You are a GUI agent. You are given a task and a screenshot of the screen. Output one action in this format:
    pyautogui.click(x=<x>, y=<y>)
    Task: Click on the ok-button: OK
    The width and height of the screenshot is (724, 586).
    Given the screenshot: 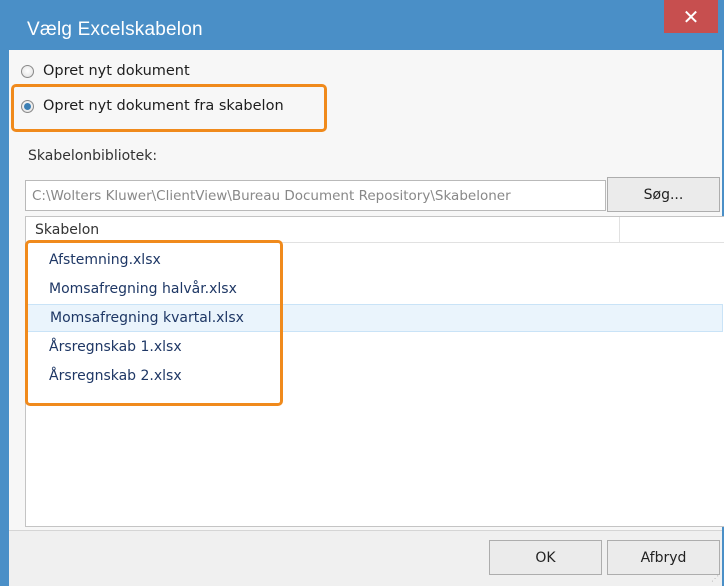 What is the action you would take?
    pyautogui.click(x=545, y=557)
    